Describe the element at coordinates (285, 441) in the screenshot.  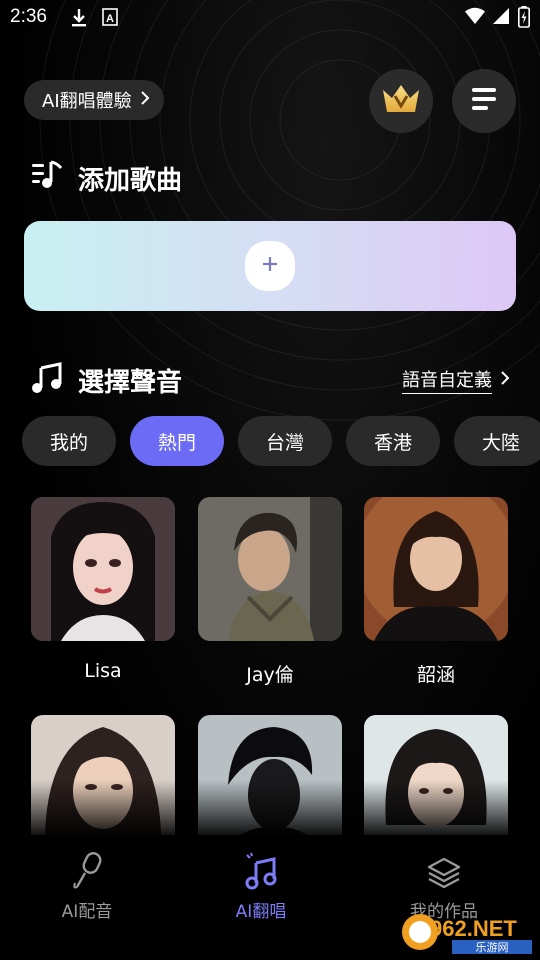
I see `tab-taiwan: 台灣` at that location.